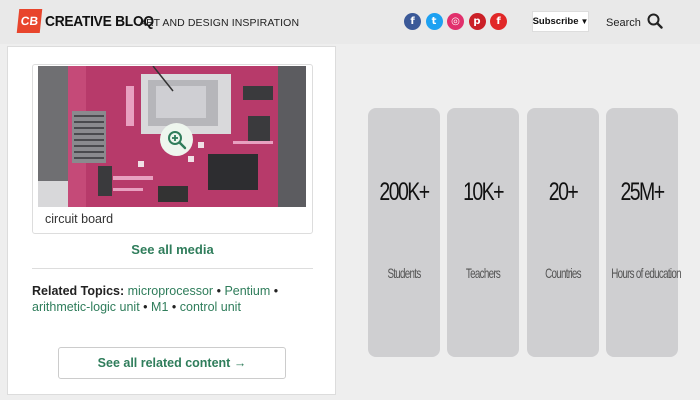  I want to click on stat-label: Students, so click(404, 273).